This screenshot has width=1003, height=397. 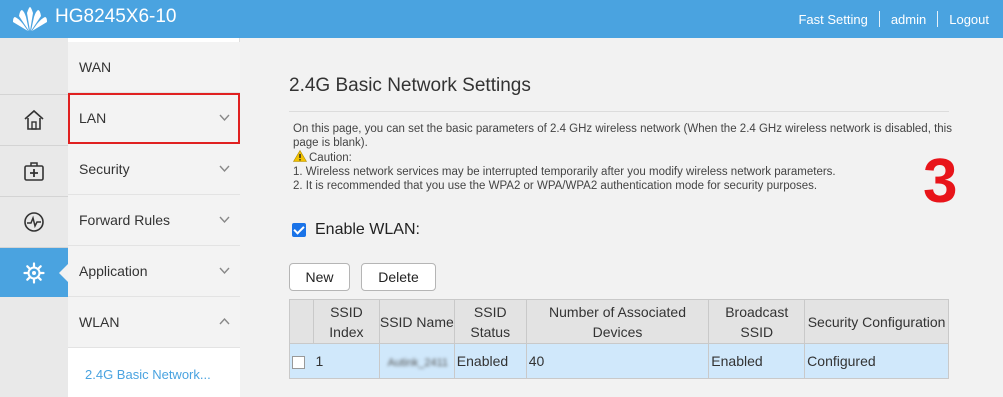 What do you see at coordinates (757, 321) in the screenshot?
I see `column-header: Broadcast SSID` at bounding box center [757, 321].